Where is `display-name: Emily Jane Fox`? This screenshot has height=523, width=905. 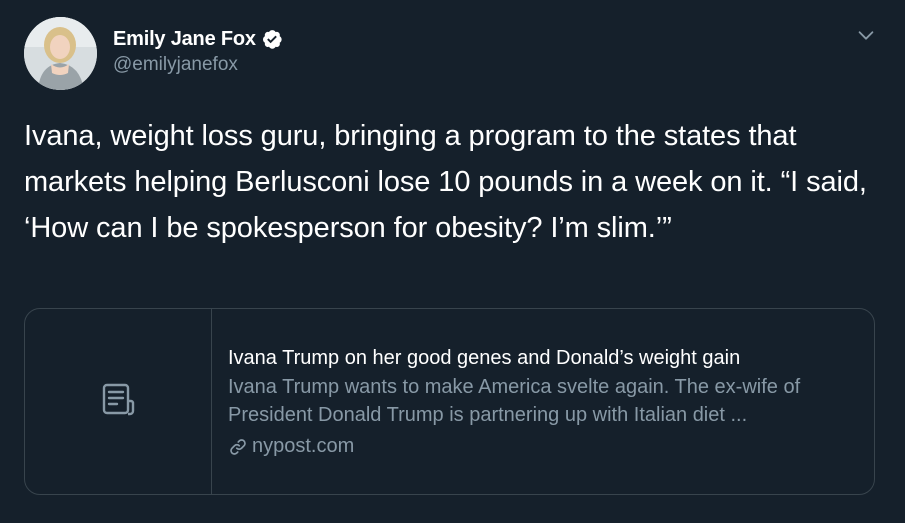
display-name: Emily Jane Fox is located at coordinates (184, 39).